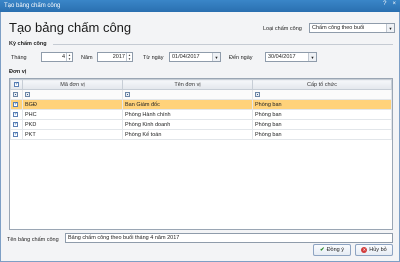 This screenshot has height=262, width=400. What do you see at coordinates (118, 57) in the screenshot?
I see `nam-value: 2017` at bounding box center [118, 57].